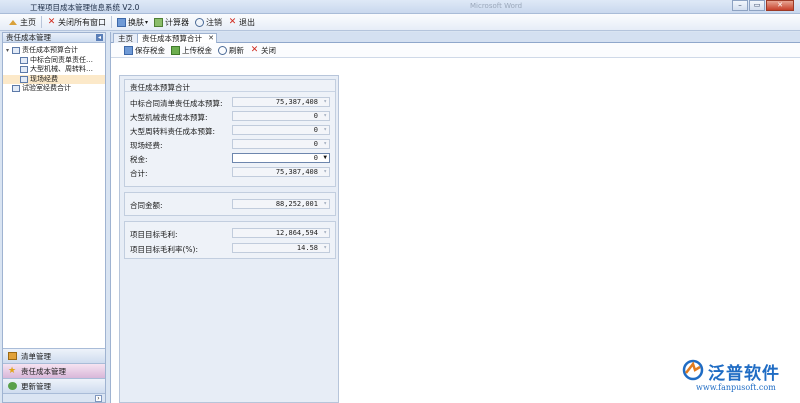 This screenshot has width=800, height=403. What do you see at coordinates (268, 50) in the screenshot?
I see `close-label: 关闭` at bounding box center [268, 50].